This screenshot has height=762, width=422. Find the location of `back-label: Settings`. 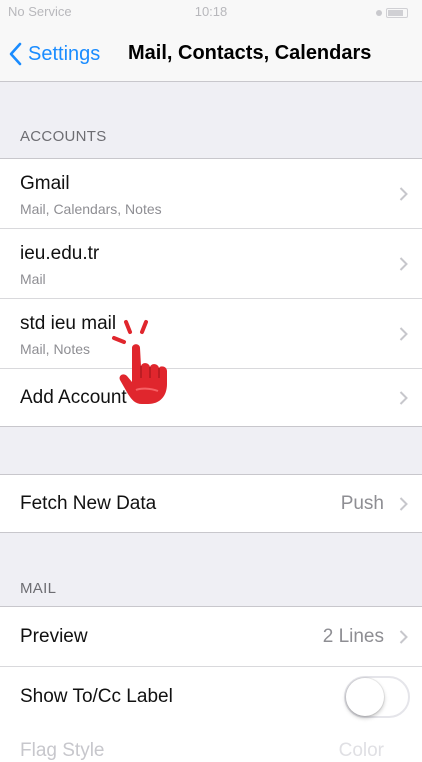

back-label: Settings is located at coordinates (64, 53).